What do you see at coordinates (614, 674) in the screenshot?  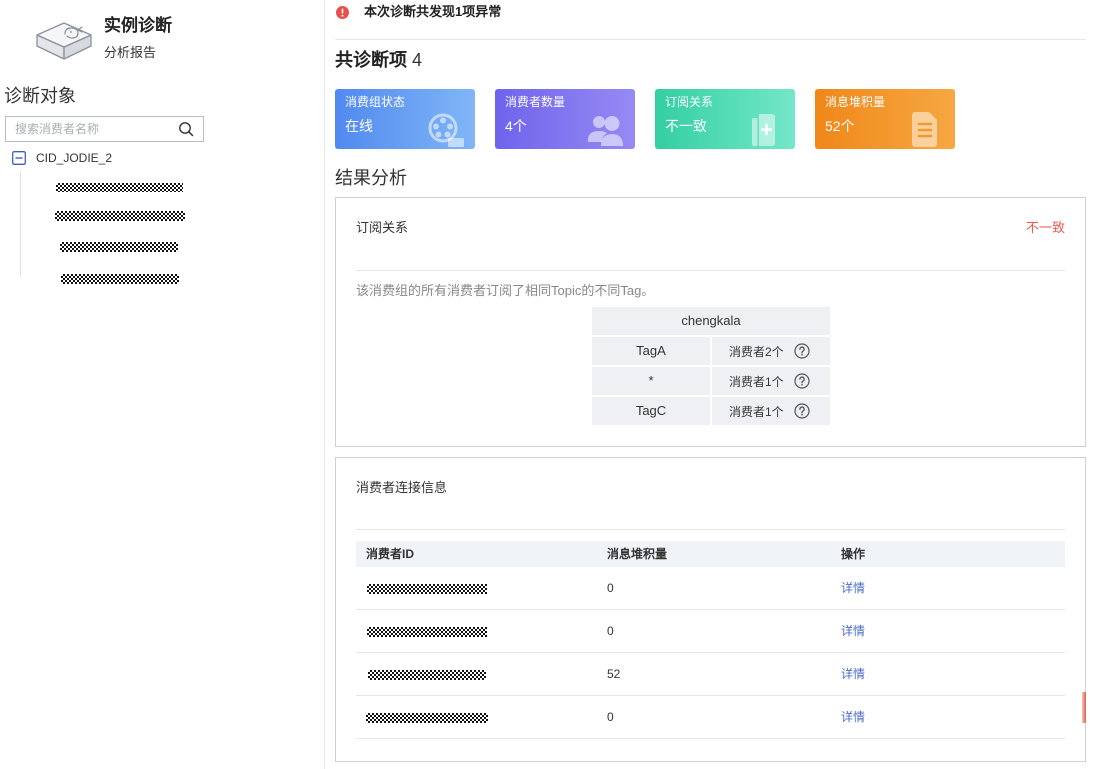 I see `backlog-cell: 52` at bounding box center [614, 674].